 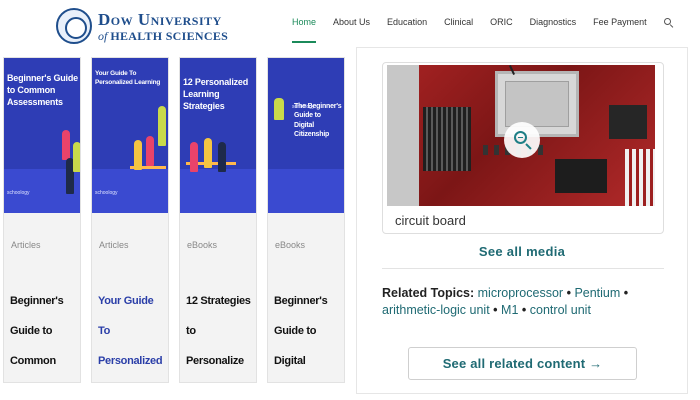 What do you see at coordinates (523, 268) in the screenshot?
I see `divider` at bounding box center [523, 268].